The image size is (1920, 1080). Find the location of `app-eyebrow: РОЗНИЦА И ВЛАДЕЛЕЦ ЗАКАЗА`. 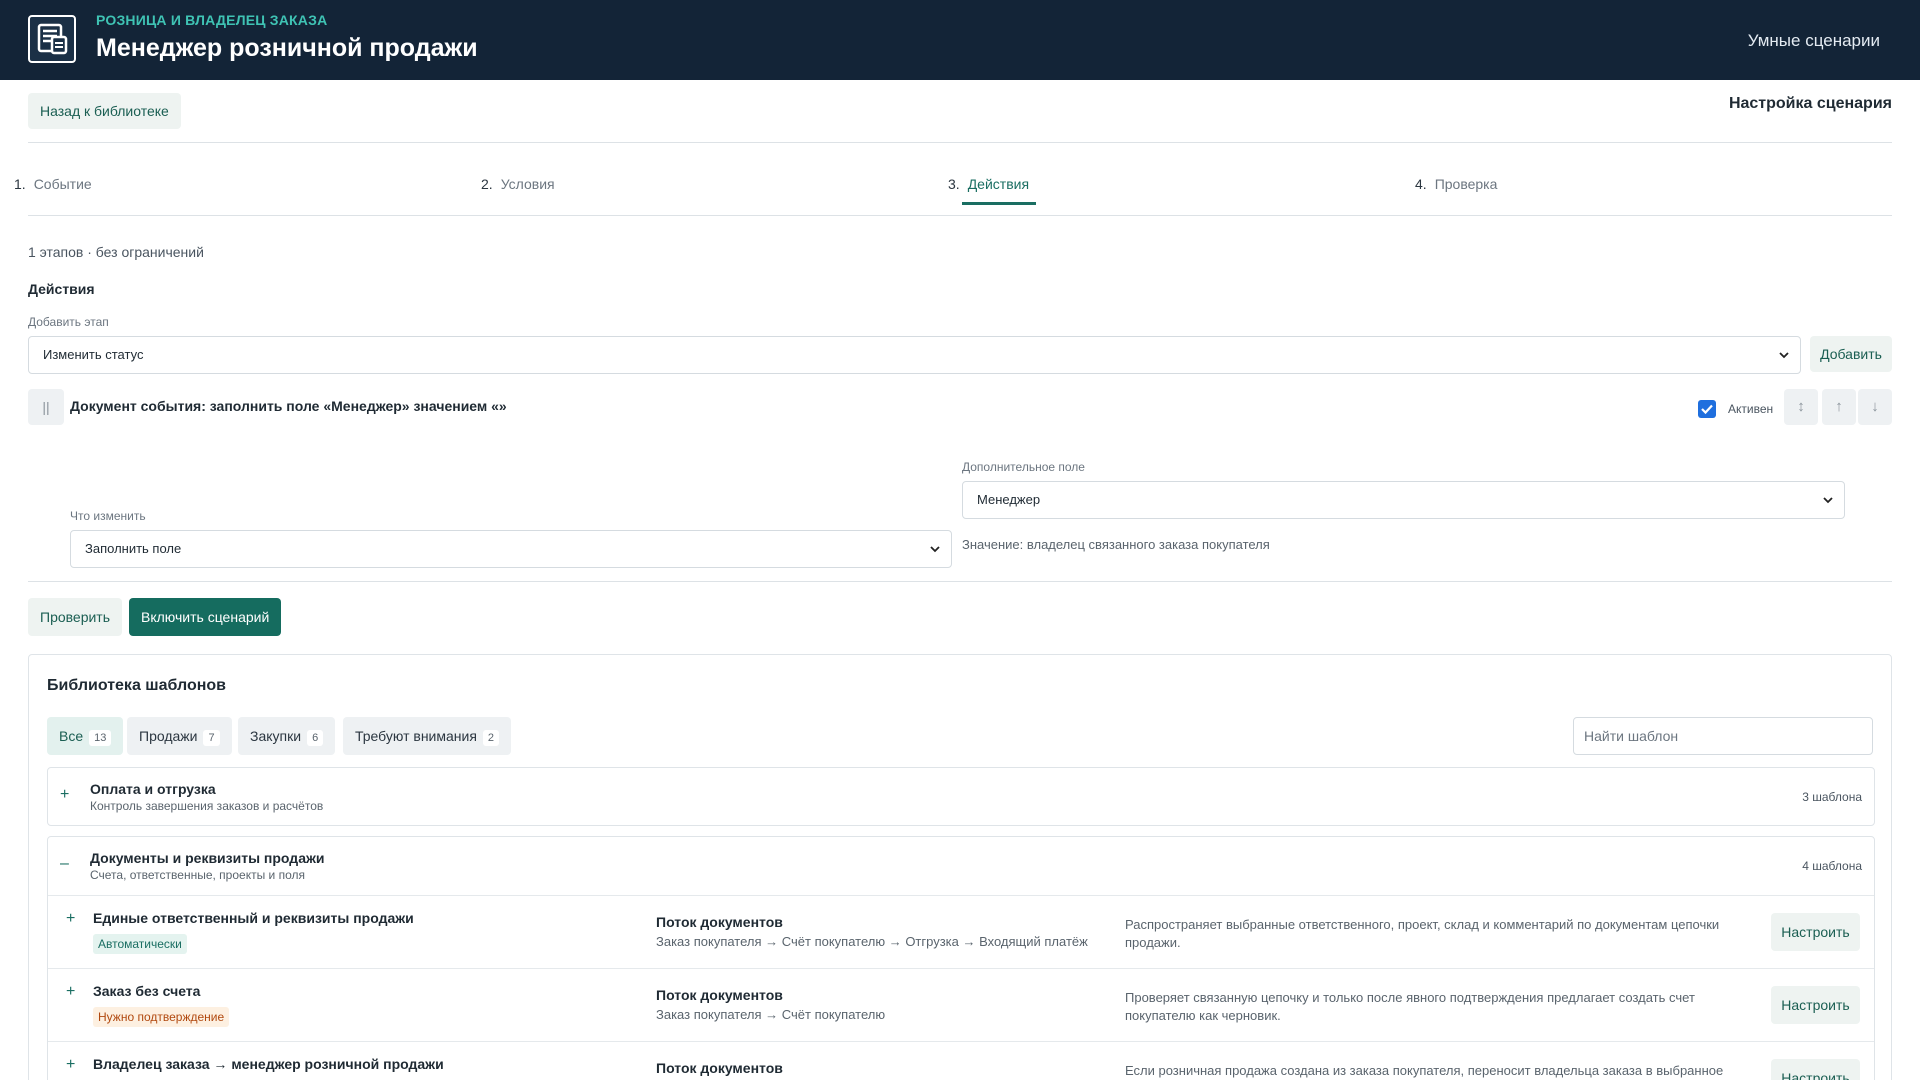

app-eyebrow: РОЗНИЦА И ВЛАДЕЛЕЦ ЗАКАЗА is located at coordinates (212, 20).